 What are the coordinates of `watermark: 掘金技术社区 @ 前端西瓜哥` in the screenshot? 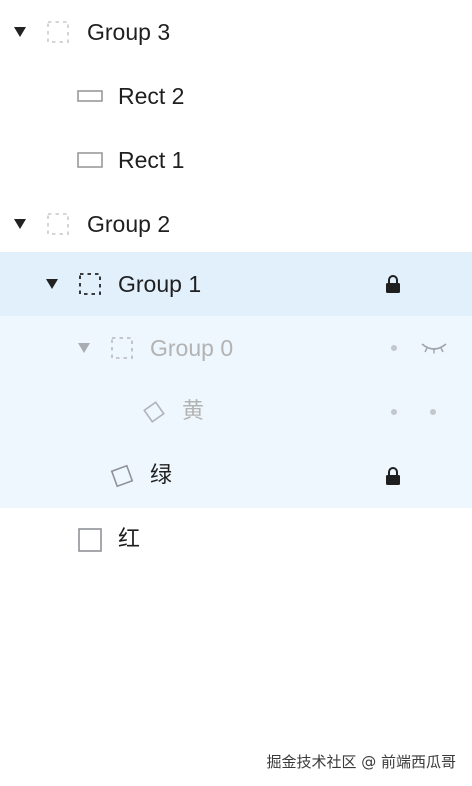 It's located at (361, 762).